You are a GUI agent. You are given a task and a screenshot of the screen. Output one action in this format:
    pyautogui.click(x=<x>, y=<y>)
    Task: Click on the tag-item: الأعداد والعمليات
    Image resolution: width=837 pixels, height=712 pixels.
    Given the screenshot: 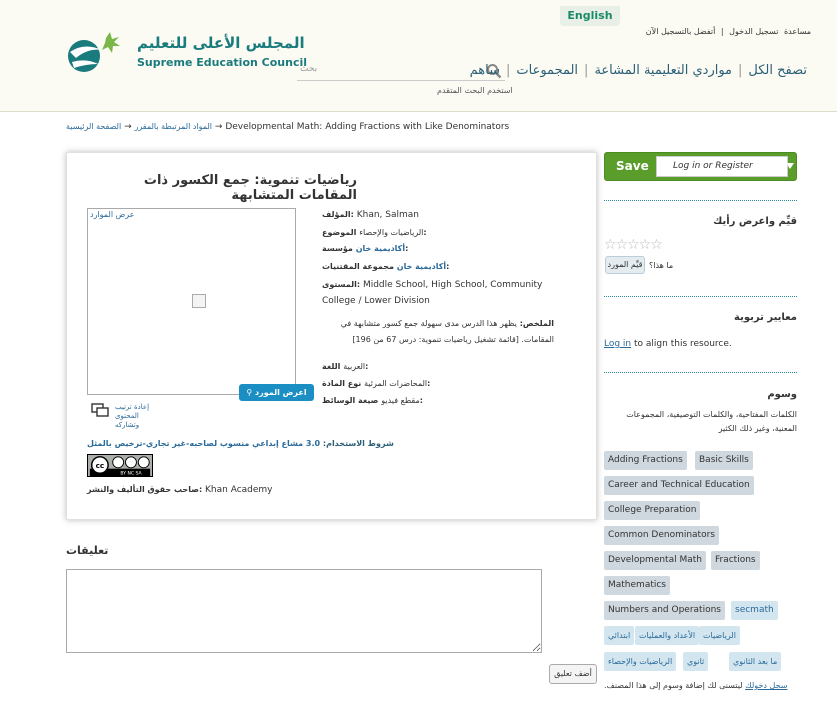 What is the action you would take?
    pyautogui.click(x=667, y=635)
    